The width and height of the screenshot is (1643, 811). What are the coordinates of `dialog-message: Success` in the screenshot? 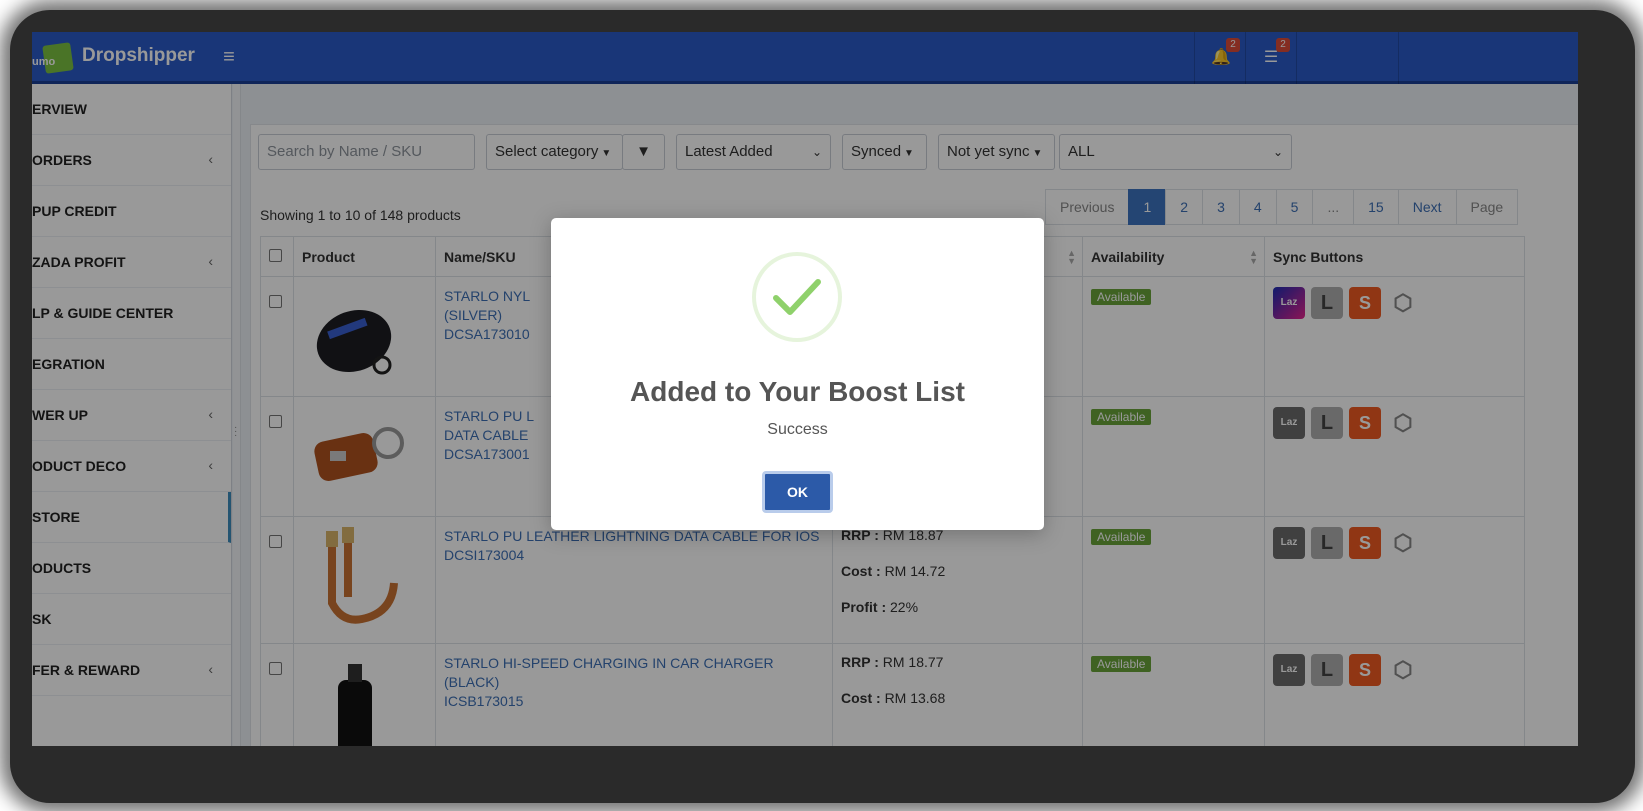 It's located at (797, 429).